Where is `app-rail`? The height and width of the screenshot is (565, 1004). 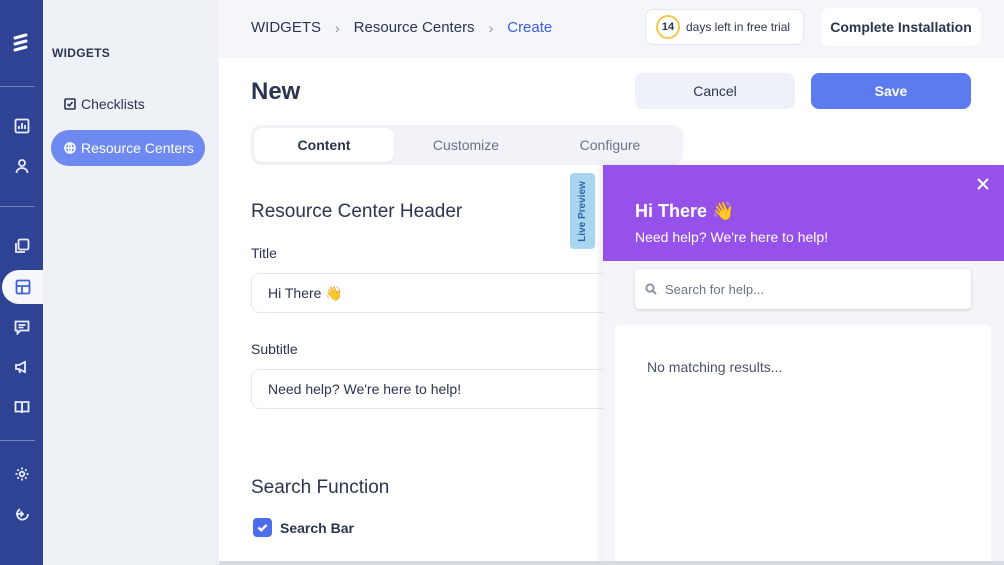
app-rail is located at coordinates (21, 282).